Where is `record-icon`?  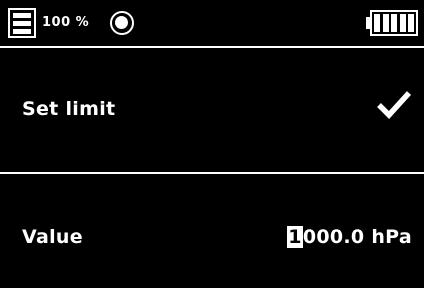
record-icon is located at coordinates (122, 23).